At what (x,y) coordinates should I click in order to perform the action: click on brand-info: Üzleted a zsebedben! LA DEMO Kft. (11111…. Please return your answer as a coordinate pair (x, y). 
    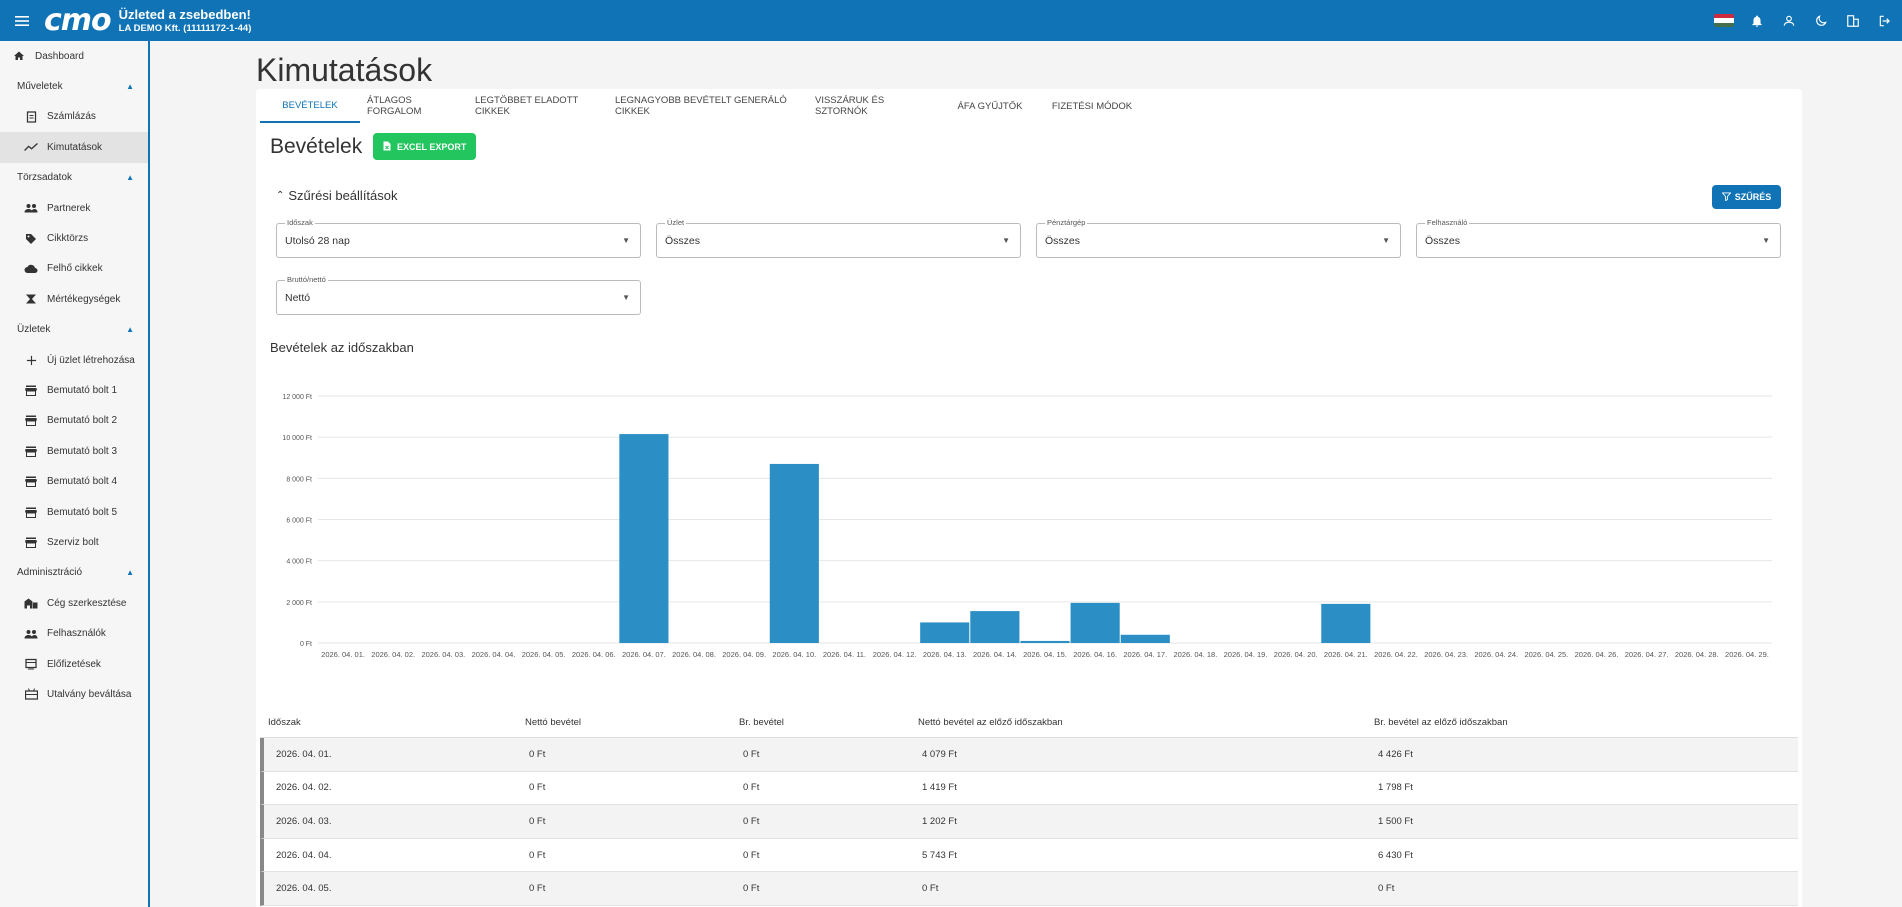
    Looking at the image, I should click on (185, 20).